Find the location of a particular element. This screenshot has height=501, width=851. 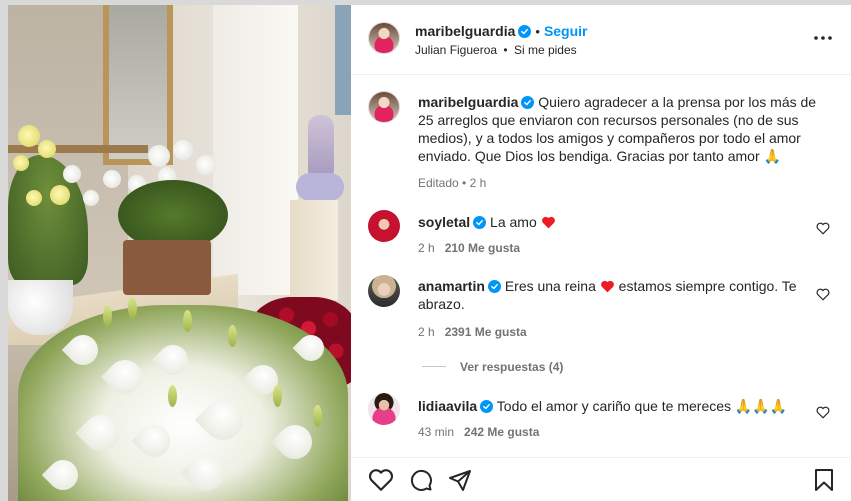

more-options-icon is located at coordinates (823, 38).